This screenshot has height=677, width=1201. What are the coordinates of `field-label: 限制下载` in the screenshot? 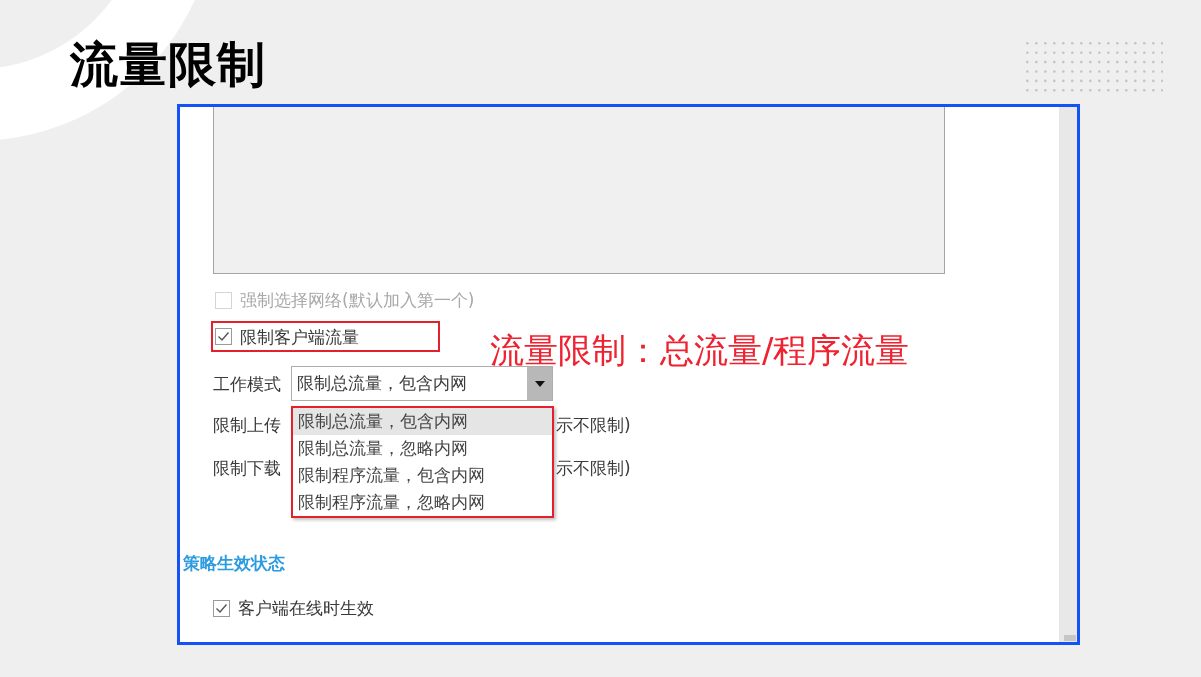 It's located at (247, 468).